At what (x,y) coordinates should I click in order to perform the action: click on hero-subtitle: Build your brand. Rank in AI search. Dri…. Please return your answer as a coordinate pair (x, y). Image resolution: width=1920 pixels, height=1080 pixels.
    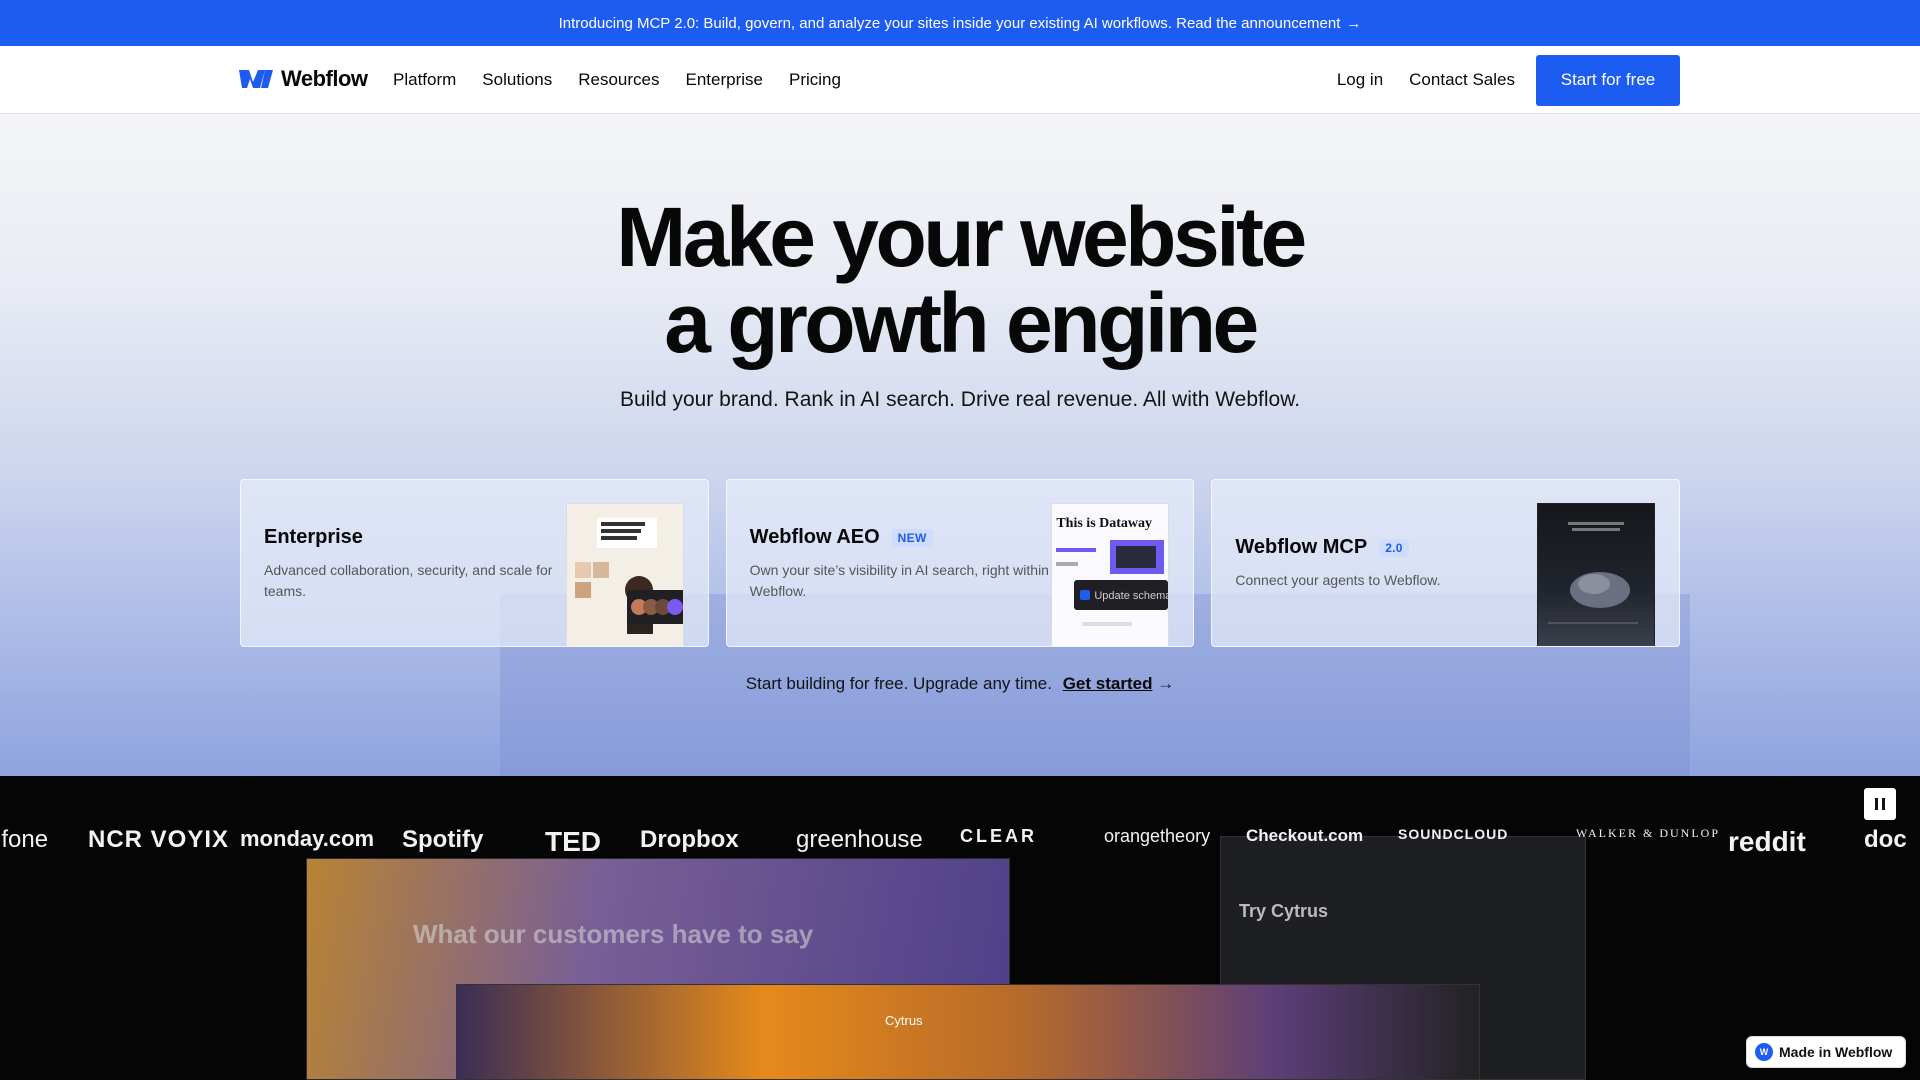
    Looking at the image, I should click on (960, 399).